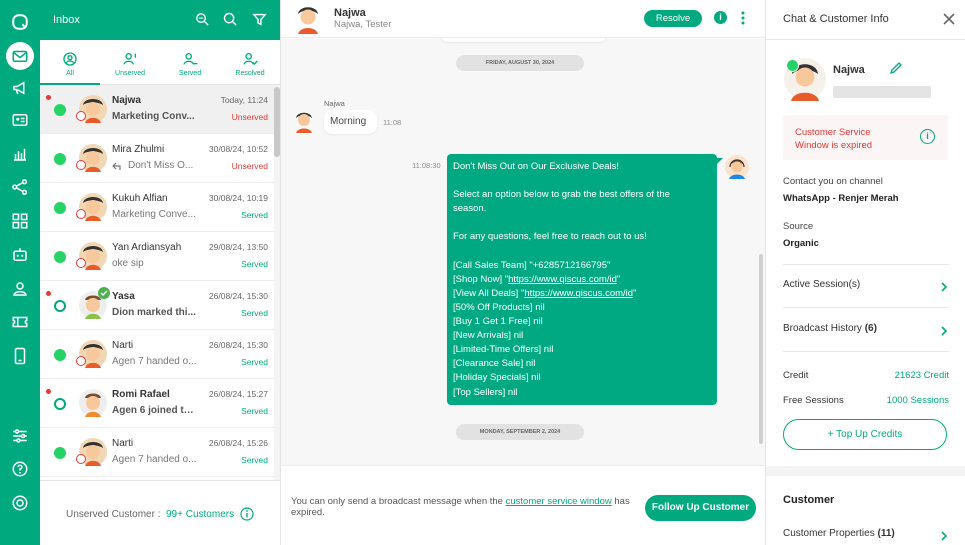 The width and height of the screenshot is (965, 545). What do you see at coordinates (849, 70) in the screenshot?
I see `customer-name: Najwa` at bounding box center [849, 70].